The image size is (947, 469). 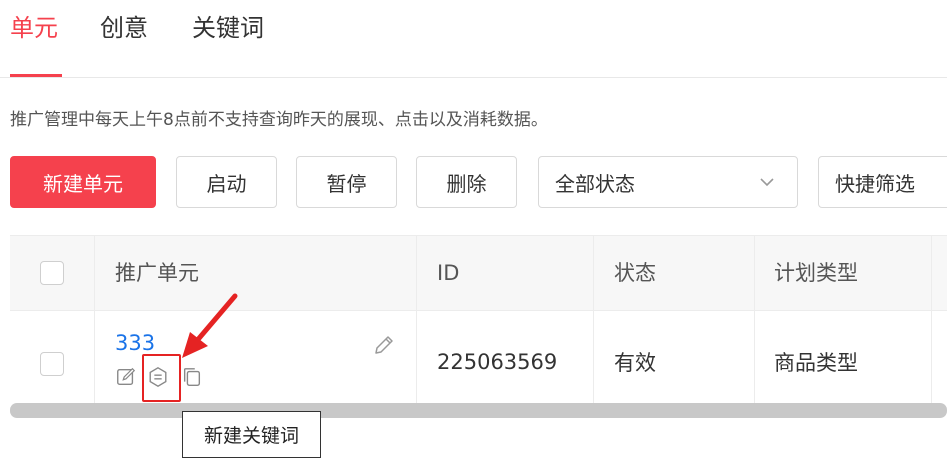 What do you see at coordinates (83, 182) in the screenshot?
I see `new-unit-button: 新建单元` at bounding box center [83, 182].